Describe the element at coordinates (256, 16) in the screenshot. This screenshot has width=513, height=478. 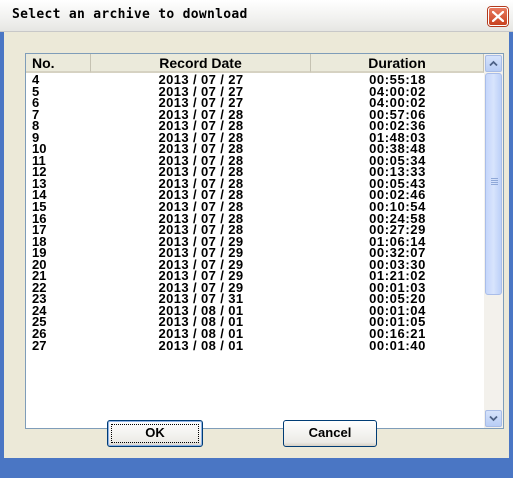
I see `title-bar: Select an archive to download` at that location.